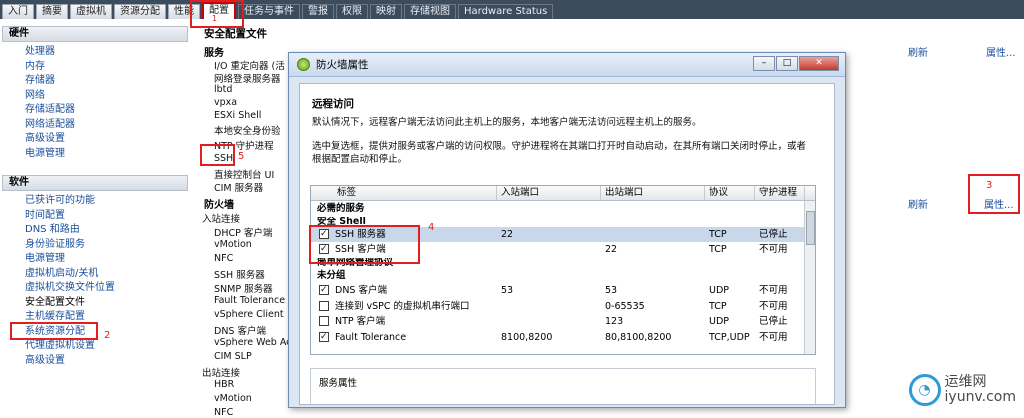 This screenshot has height=418, width=1024. Describe the element at coordinates (107, 303) in the screenshot. I see `sidebar-item-security-profile: 安全配置文件` at that location.